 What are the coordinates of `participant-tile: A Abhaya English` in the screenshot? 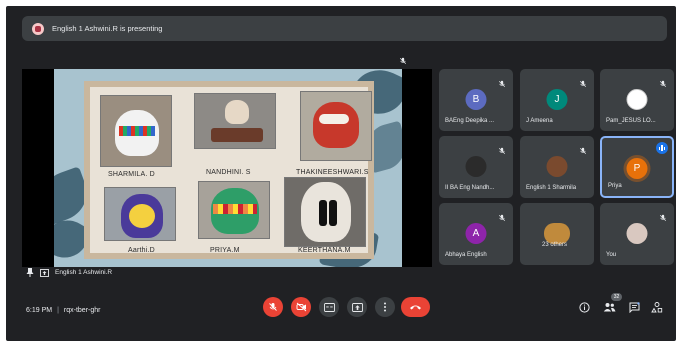 It's located at (476, 234).